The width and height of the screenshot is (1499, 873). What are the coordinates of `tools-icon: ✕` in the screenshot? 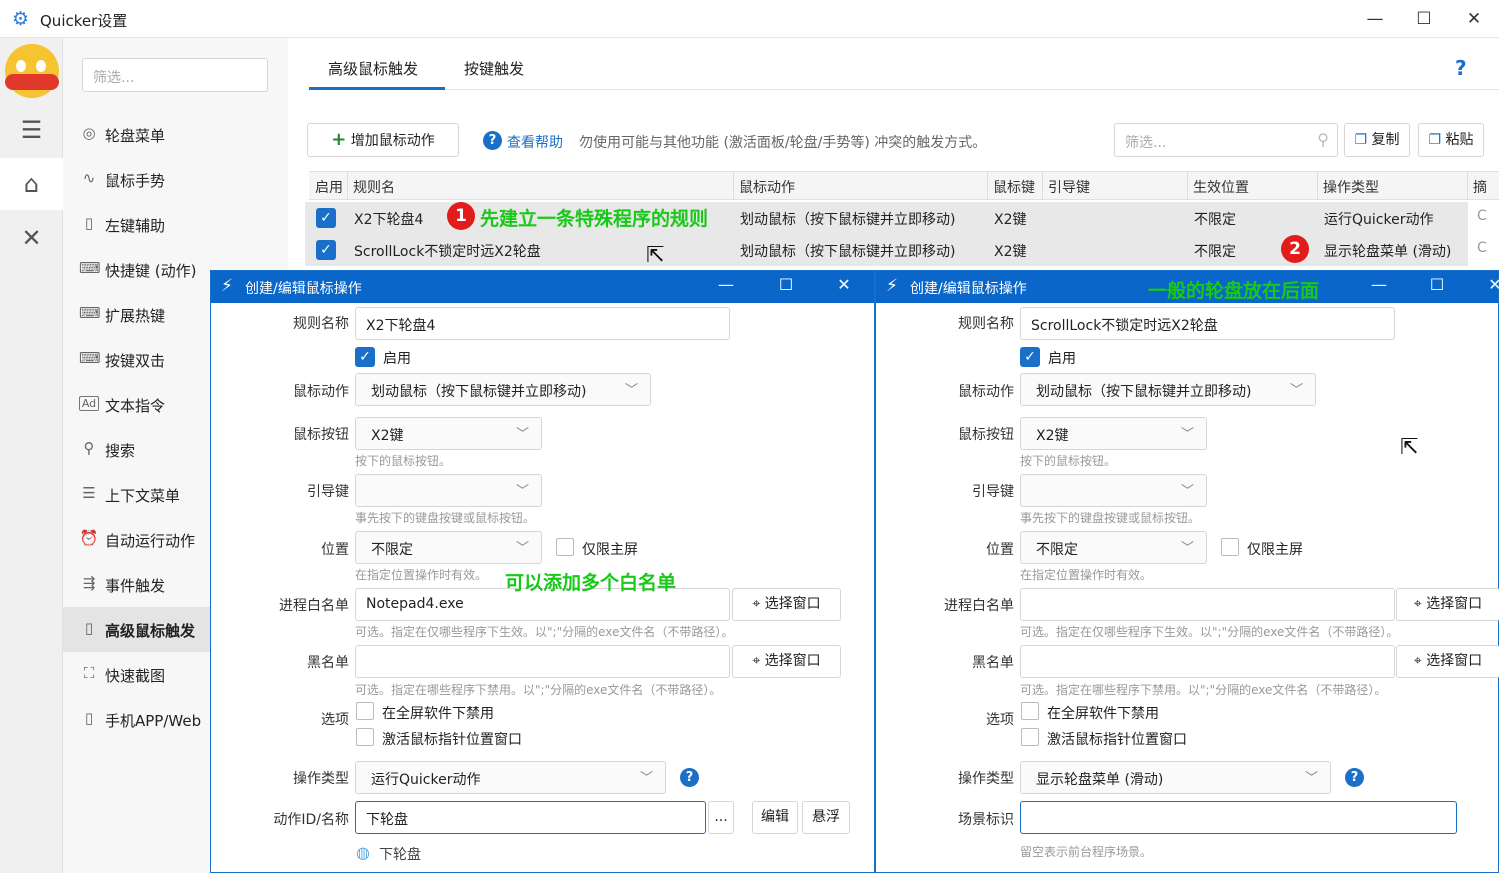 It's located at (31, 238).